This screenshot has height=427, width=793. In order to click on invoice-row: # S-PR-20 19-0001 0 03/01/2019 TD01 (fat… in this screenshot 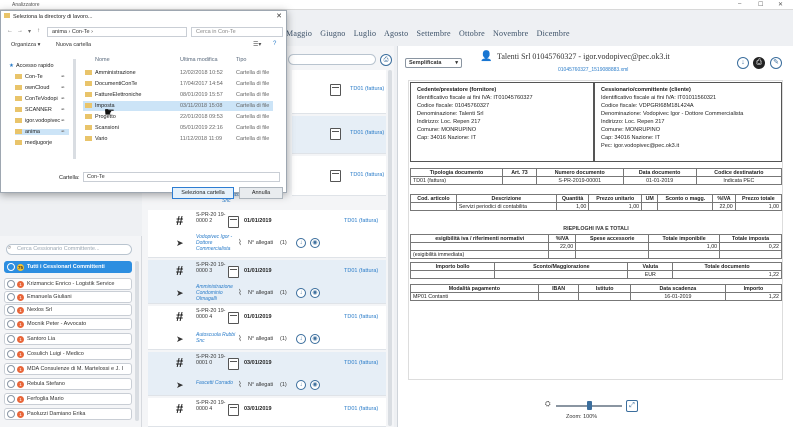, I will do `click(267, 374)`.